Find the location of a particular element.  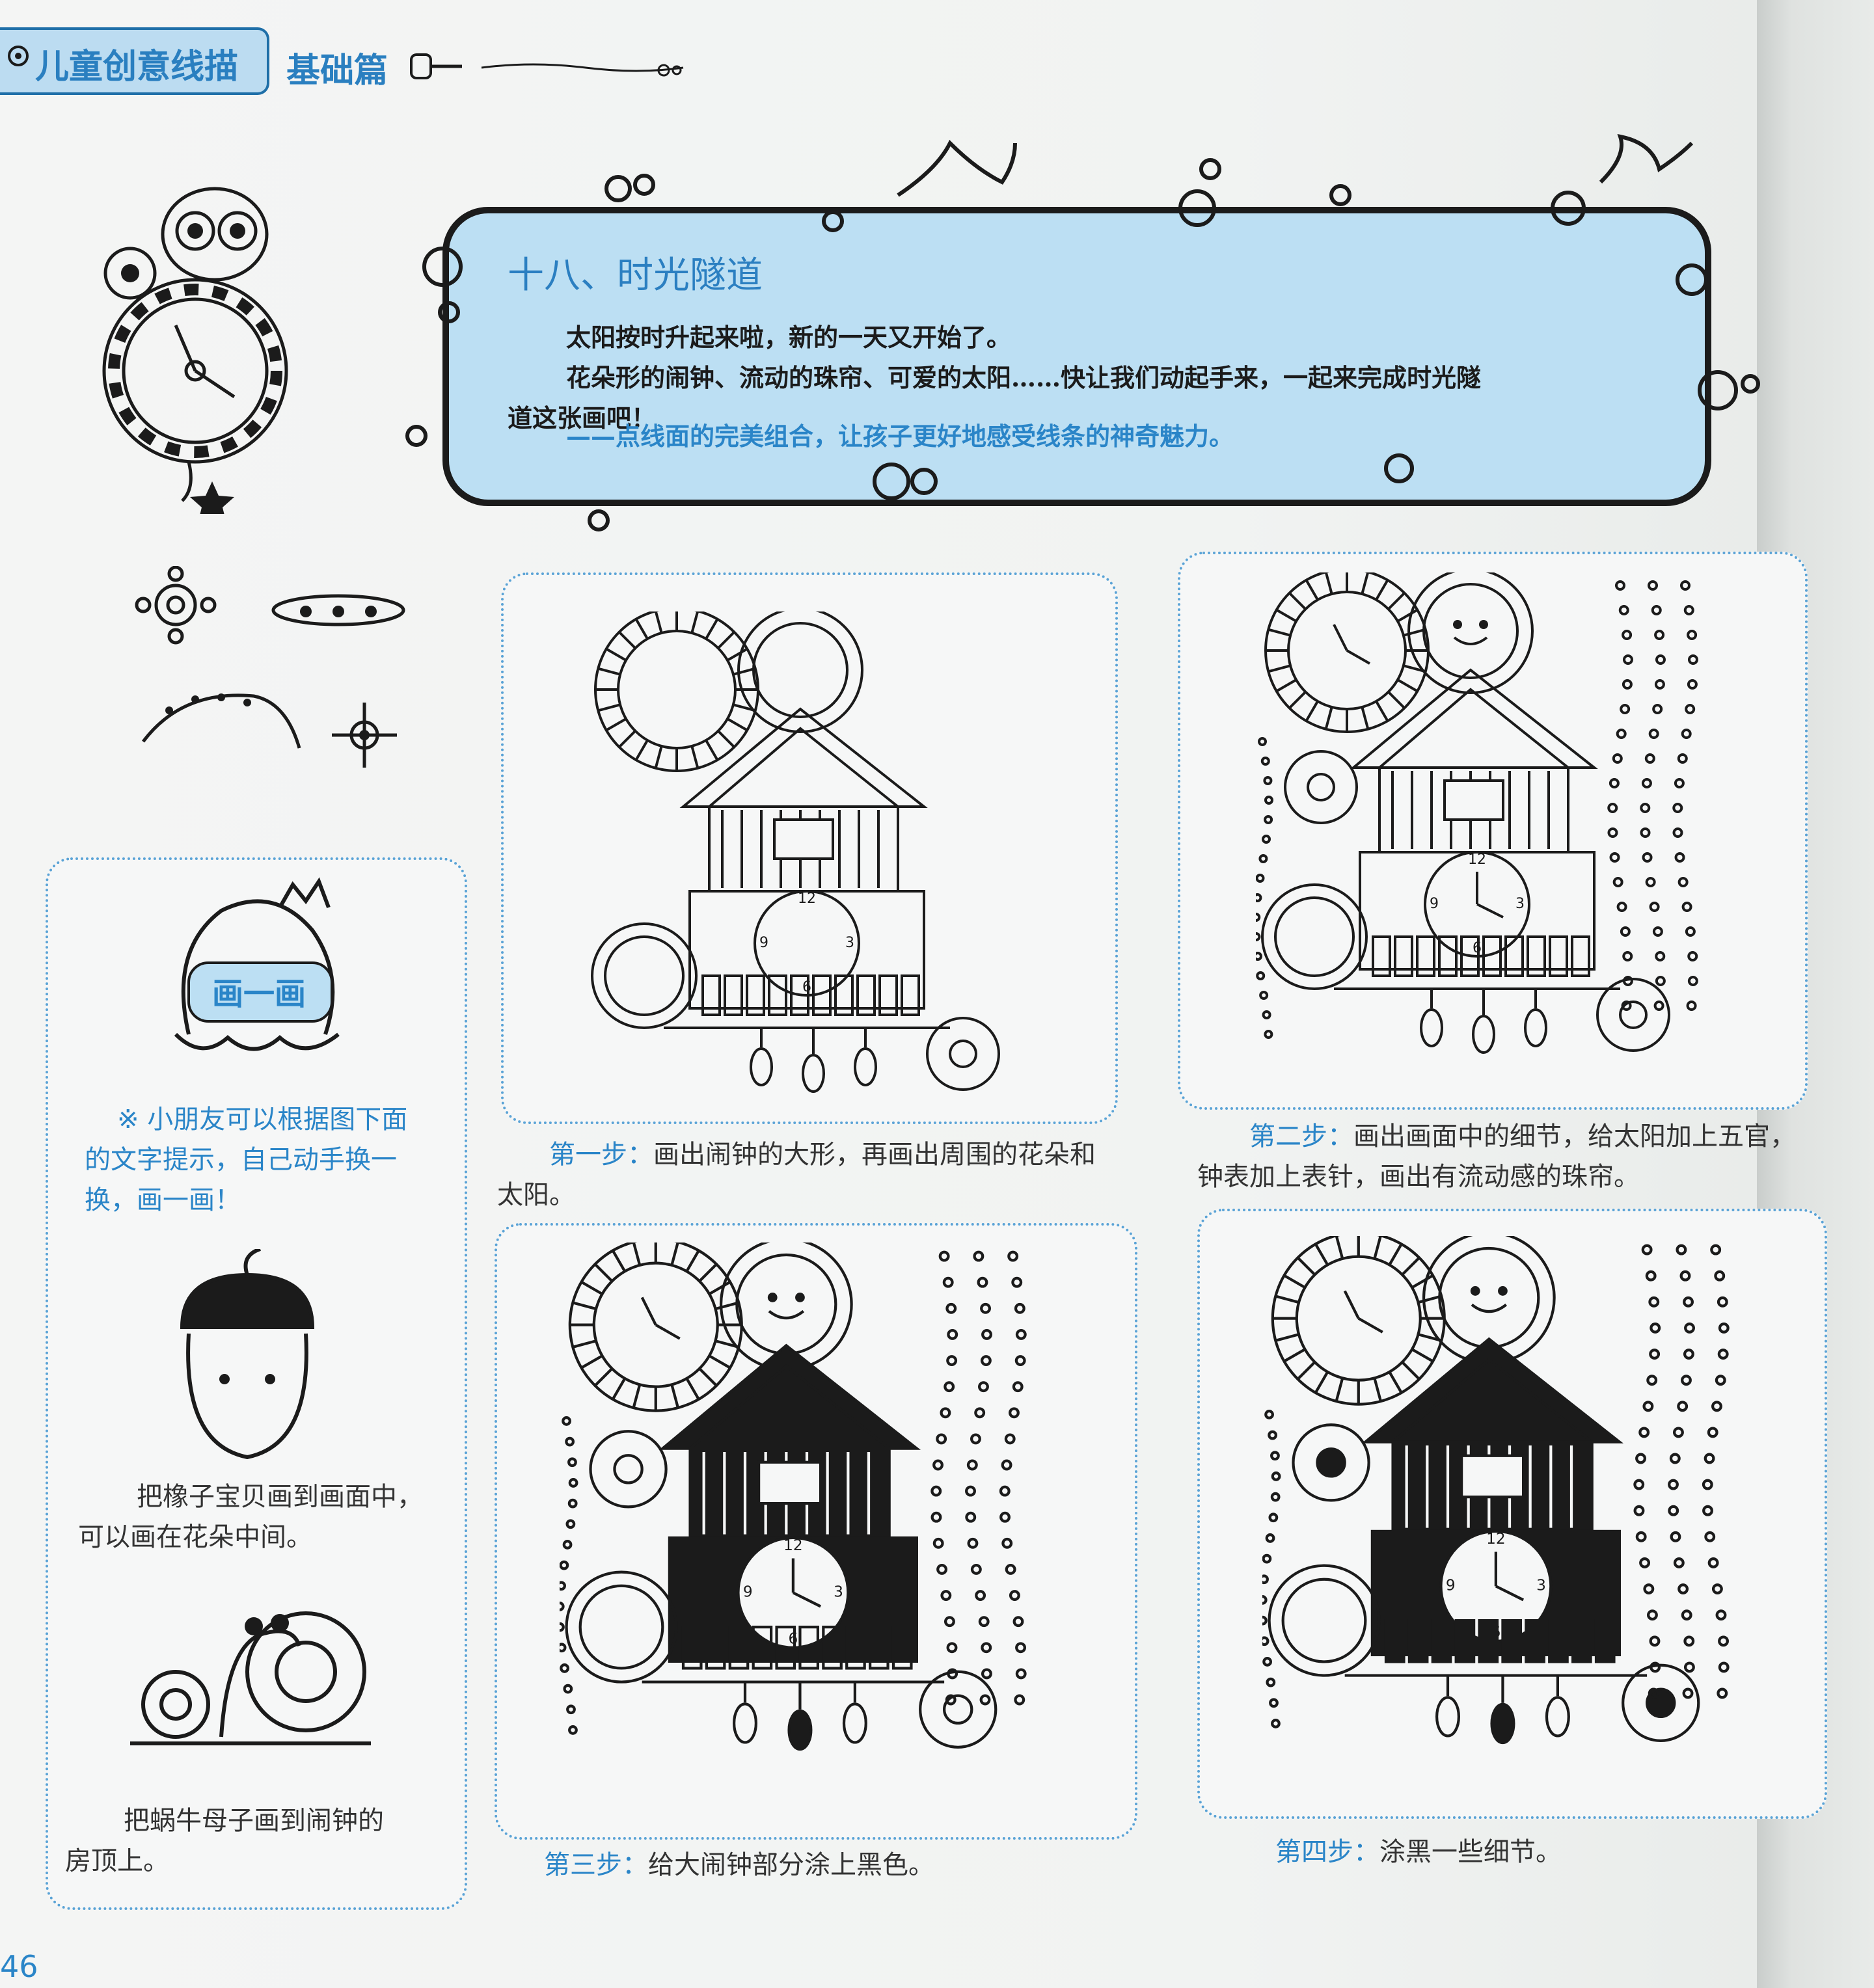

step-4-caption: 第四步：涂黑一些细节。 is located at coordinates (1419, 1852).